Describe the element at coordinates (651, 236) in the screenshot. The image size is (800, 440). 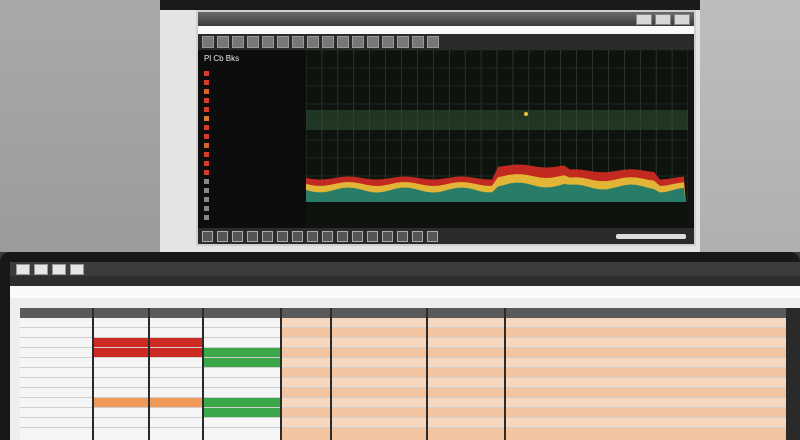
I see `zoom-slider` at that location.